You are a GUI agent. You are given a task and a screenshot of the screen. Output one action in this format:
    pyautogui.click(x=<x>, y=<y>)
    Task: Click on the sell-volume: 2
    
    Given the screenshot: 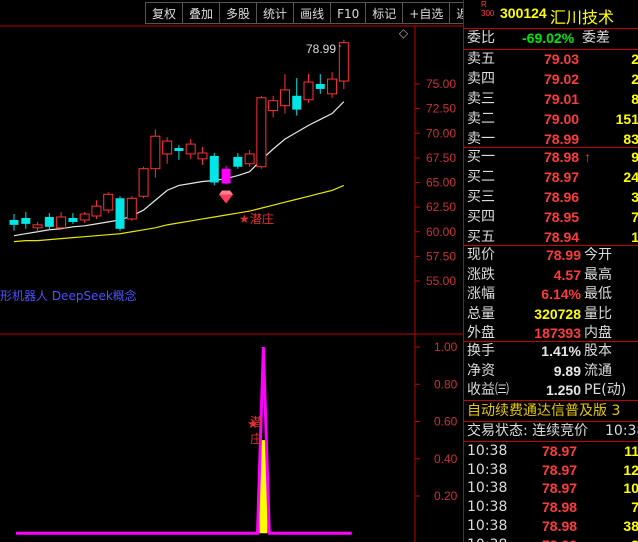 What is the action you would take?
    pyautogui.click(x=634, y=79)
    